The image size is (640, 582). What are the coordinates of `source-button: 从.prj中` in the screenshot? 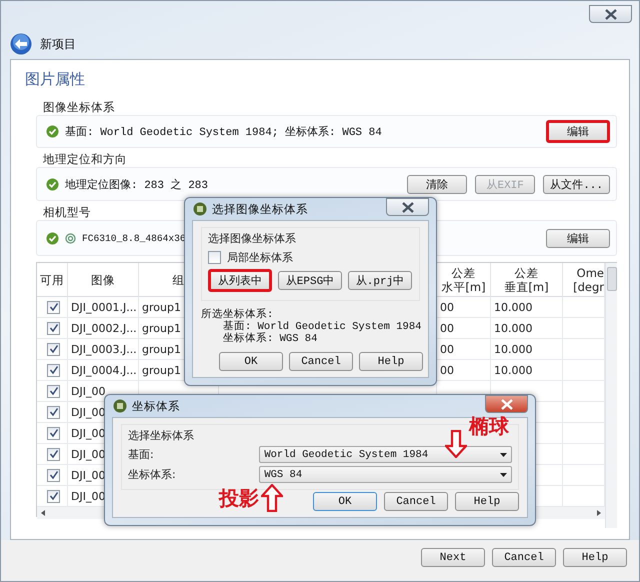 It's located at (380, 280).